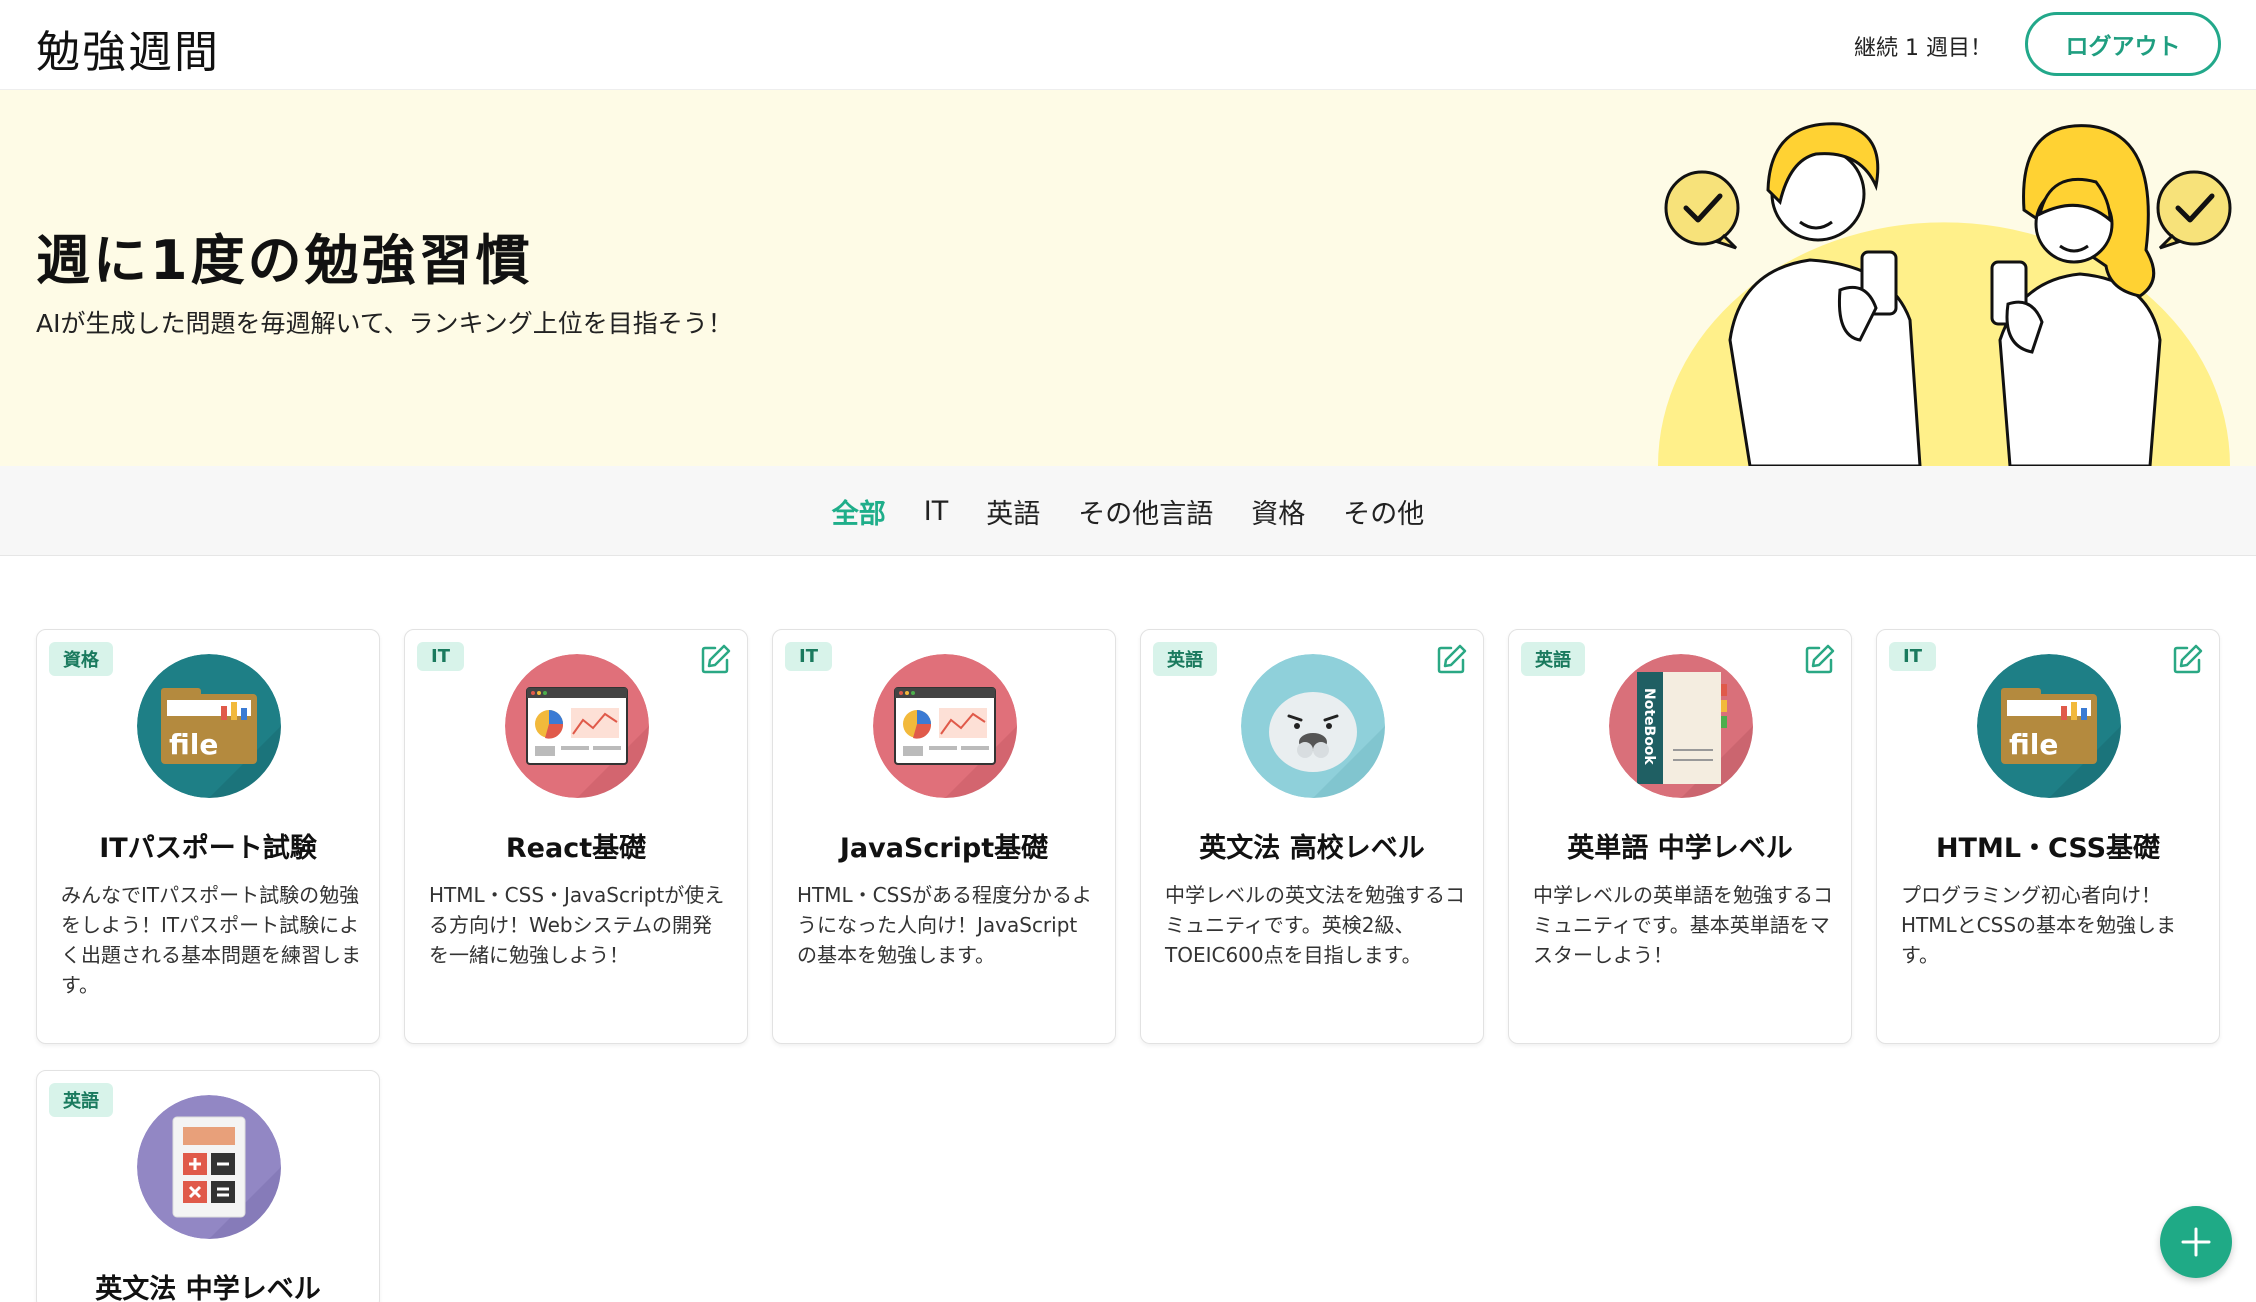  Describe the element at coordinates (384, 323) in the screenshot. I see `hero-subtitle: AIが生成した問題を毎週解いて、ランキング上位を目指そう！` at that location.